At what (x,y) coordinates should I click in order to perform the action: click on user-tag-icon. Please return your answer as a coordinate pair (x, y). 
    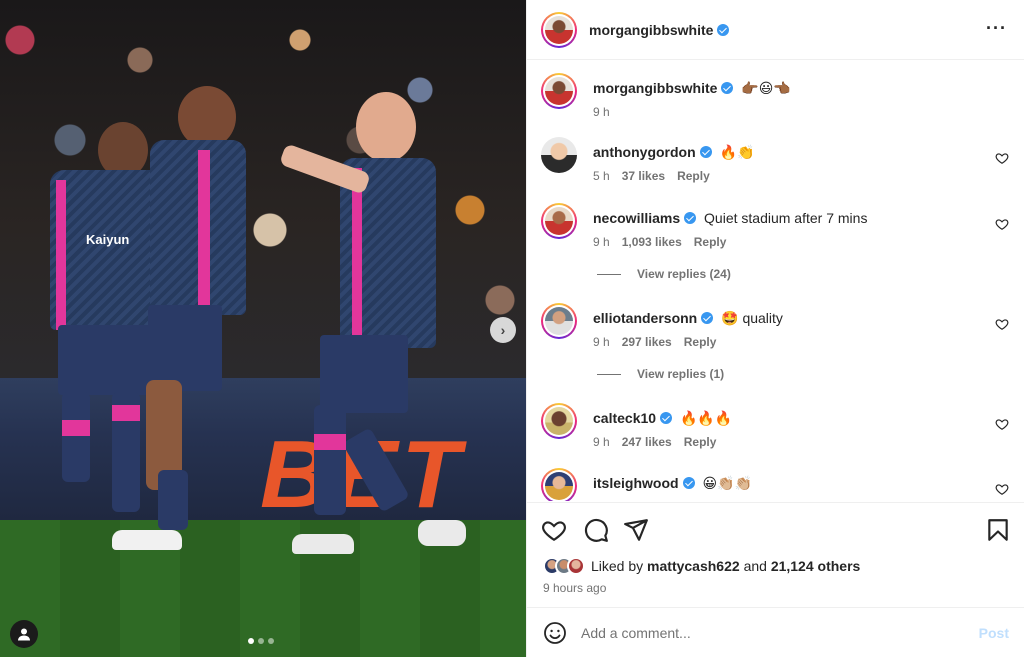
    Looking at the image, I should click on (24, 634).